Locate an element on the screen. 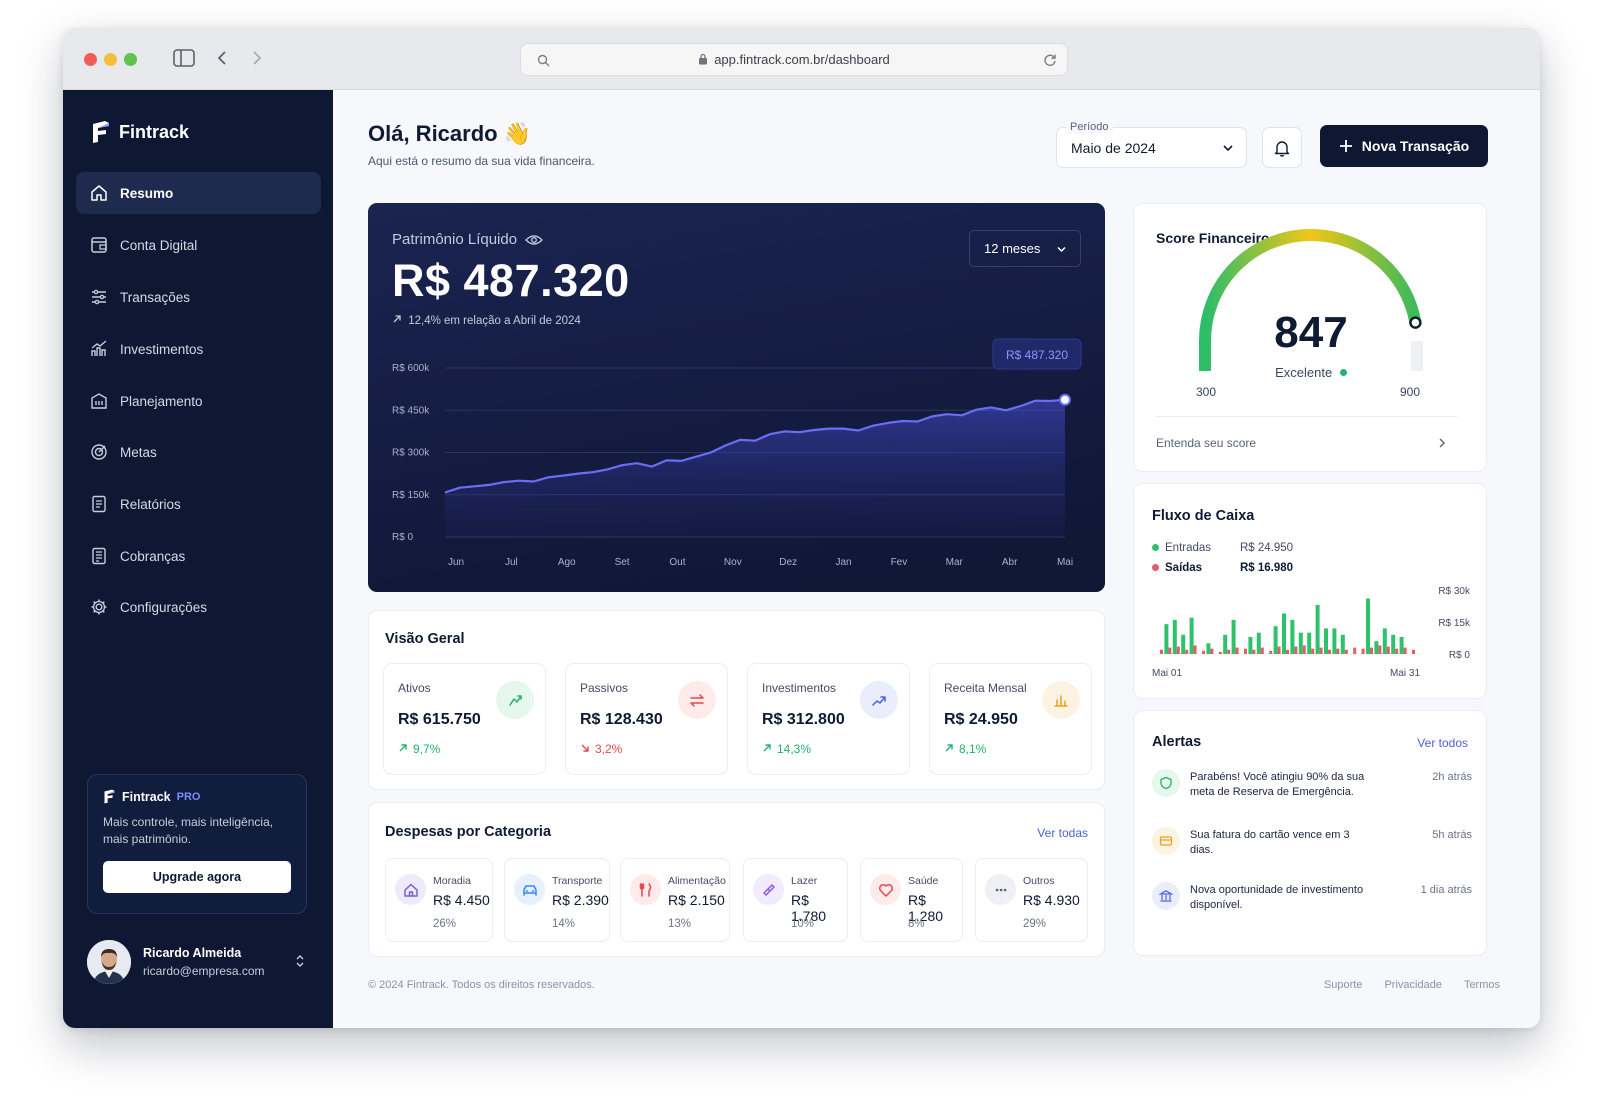  x-tick-label: Ago is located at coordinates (567, 562).